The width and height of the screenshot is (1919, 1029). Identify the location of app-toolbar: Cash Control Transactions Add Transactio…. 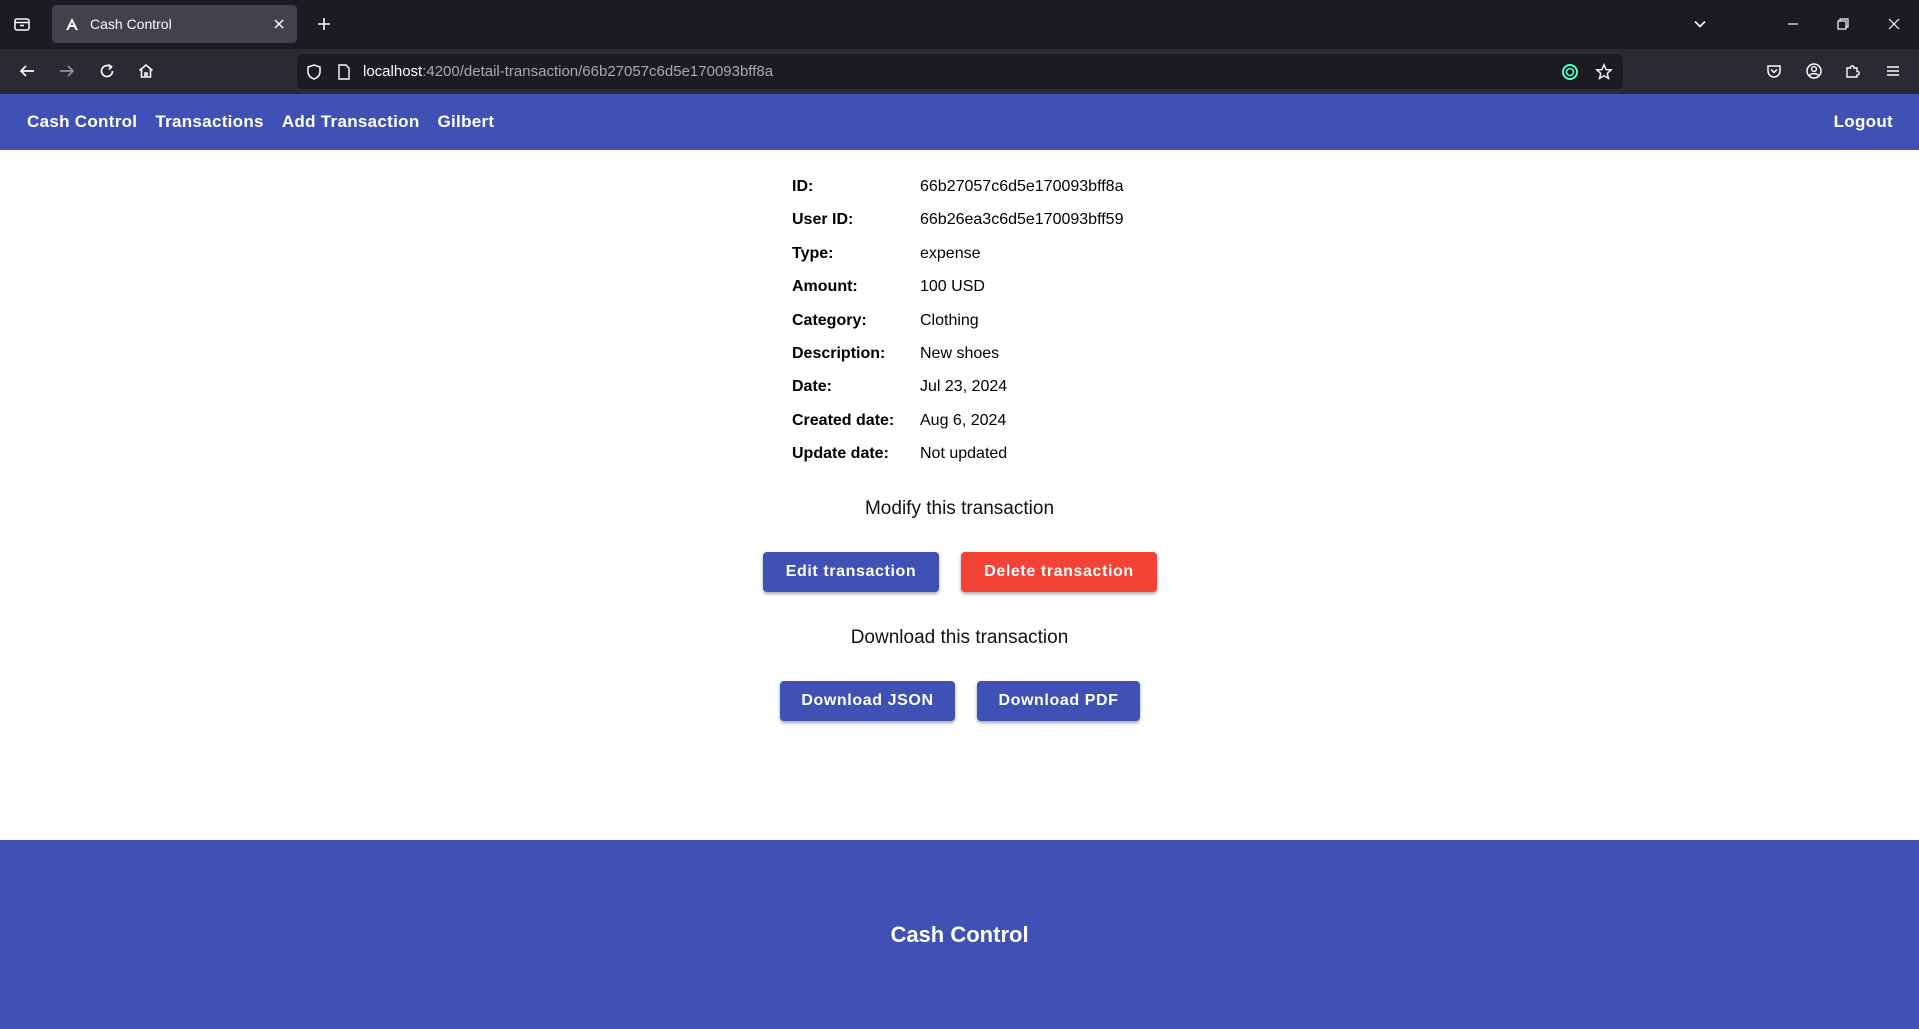
(959, 122).